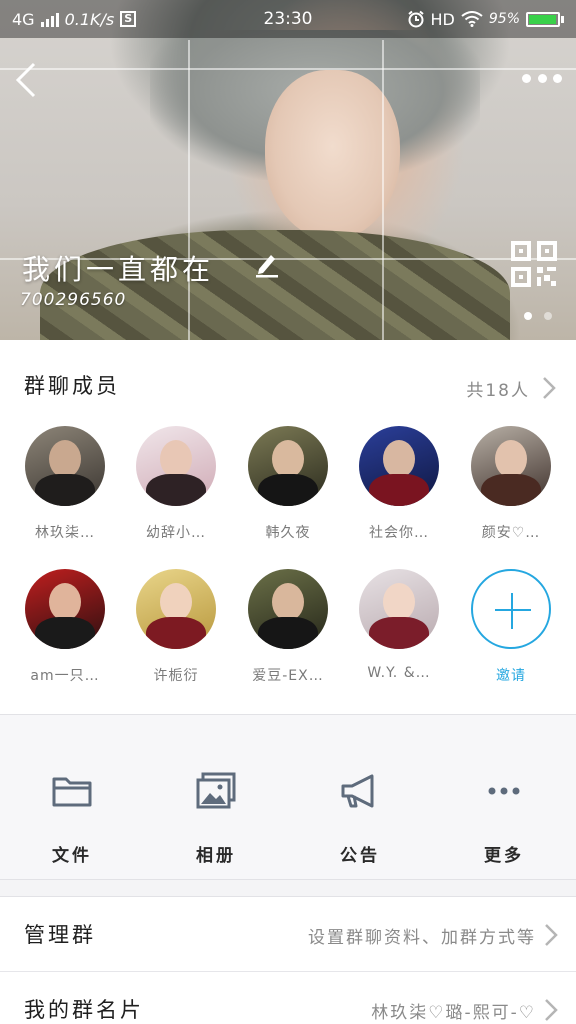 This screenshot has width=576, height=1024. Describe the element at coordinates (288, 19) in the screenshot. I see `status-bar: 4G 0.1K/s S 23:30 HD 95%` at that location.